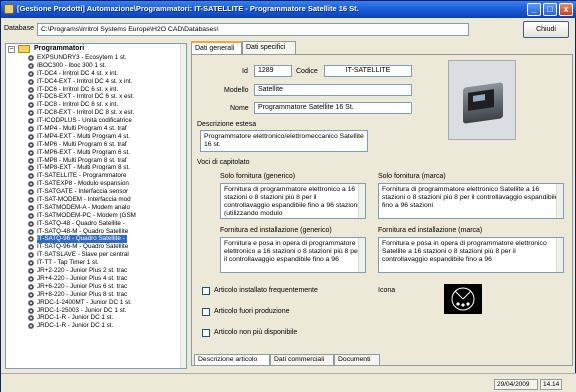 The image size is (576, 392). Describe the element at coordinates (107, 303) in the screenshot. I see `tree-item: JRDC-1-2400MT - Junior DC 1 st.` at that location.